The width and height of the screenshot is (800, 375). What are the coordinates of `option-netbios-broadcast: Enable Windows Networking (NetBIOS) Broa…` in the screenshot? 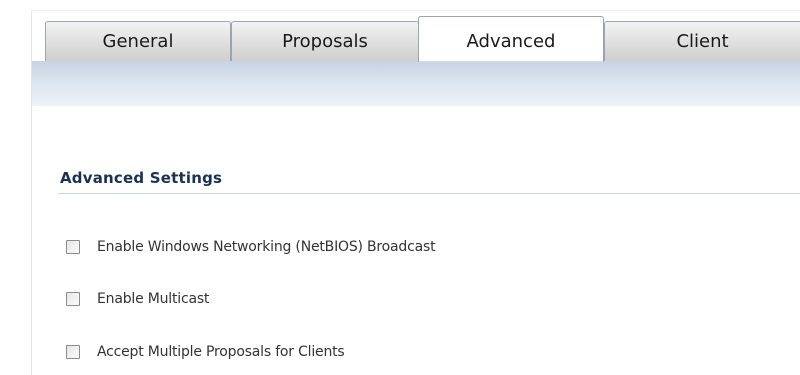 It's located at (251, 247).